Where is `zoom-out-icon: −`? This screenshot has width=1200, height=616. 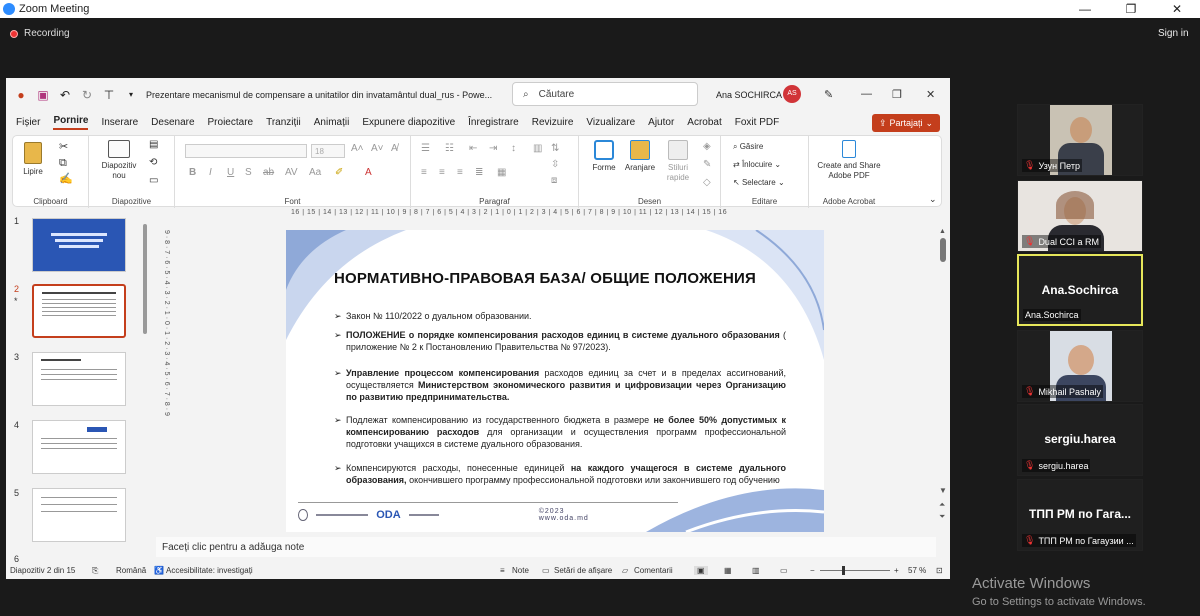 zoom-out-icon: − is located at coordinates (812, 570).